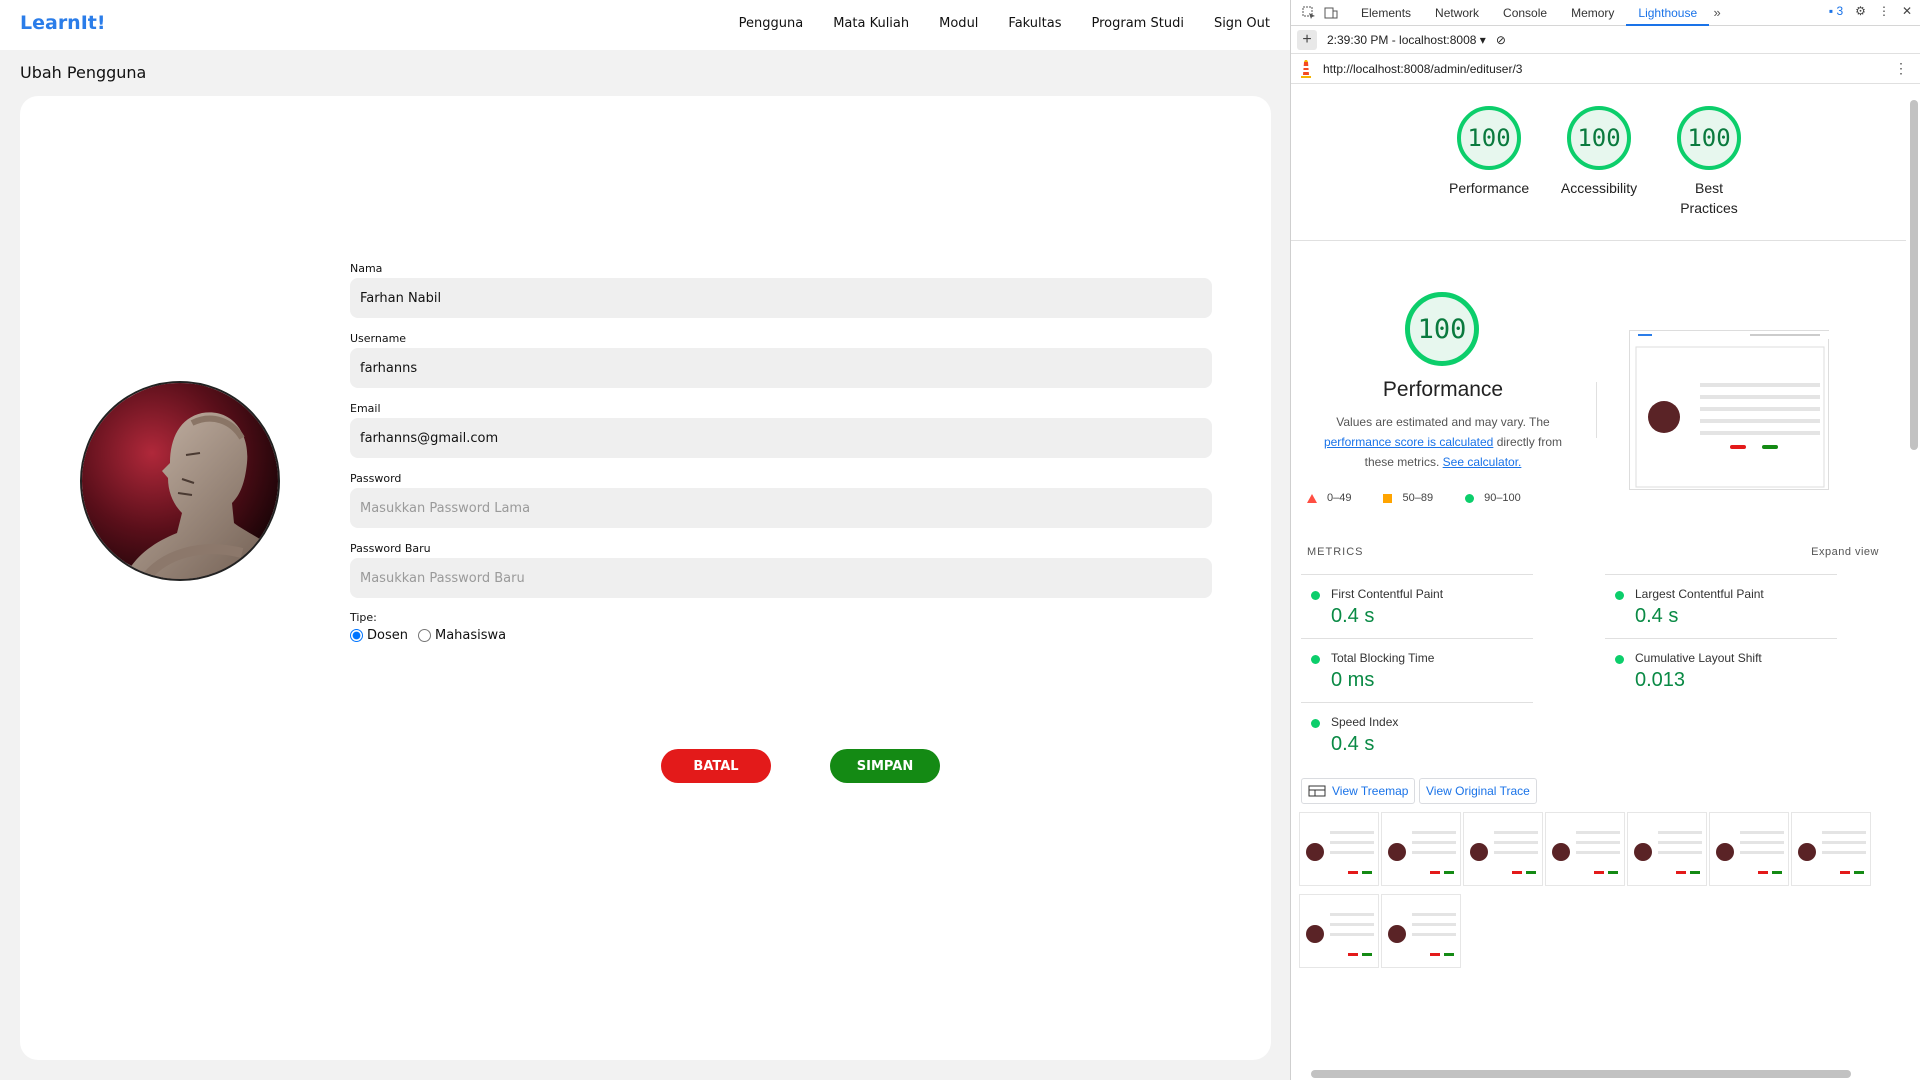 The image size is (1920, 1080). I want to click on gauge-accessibility: 100 Accessibility, so click(1599, 162).